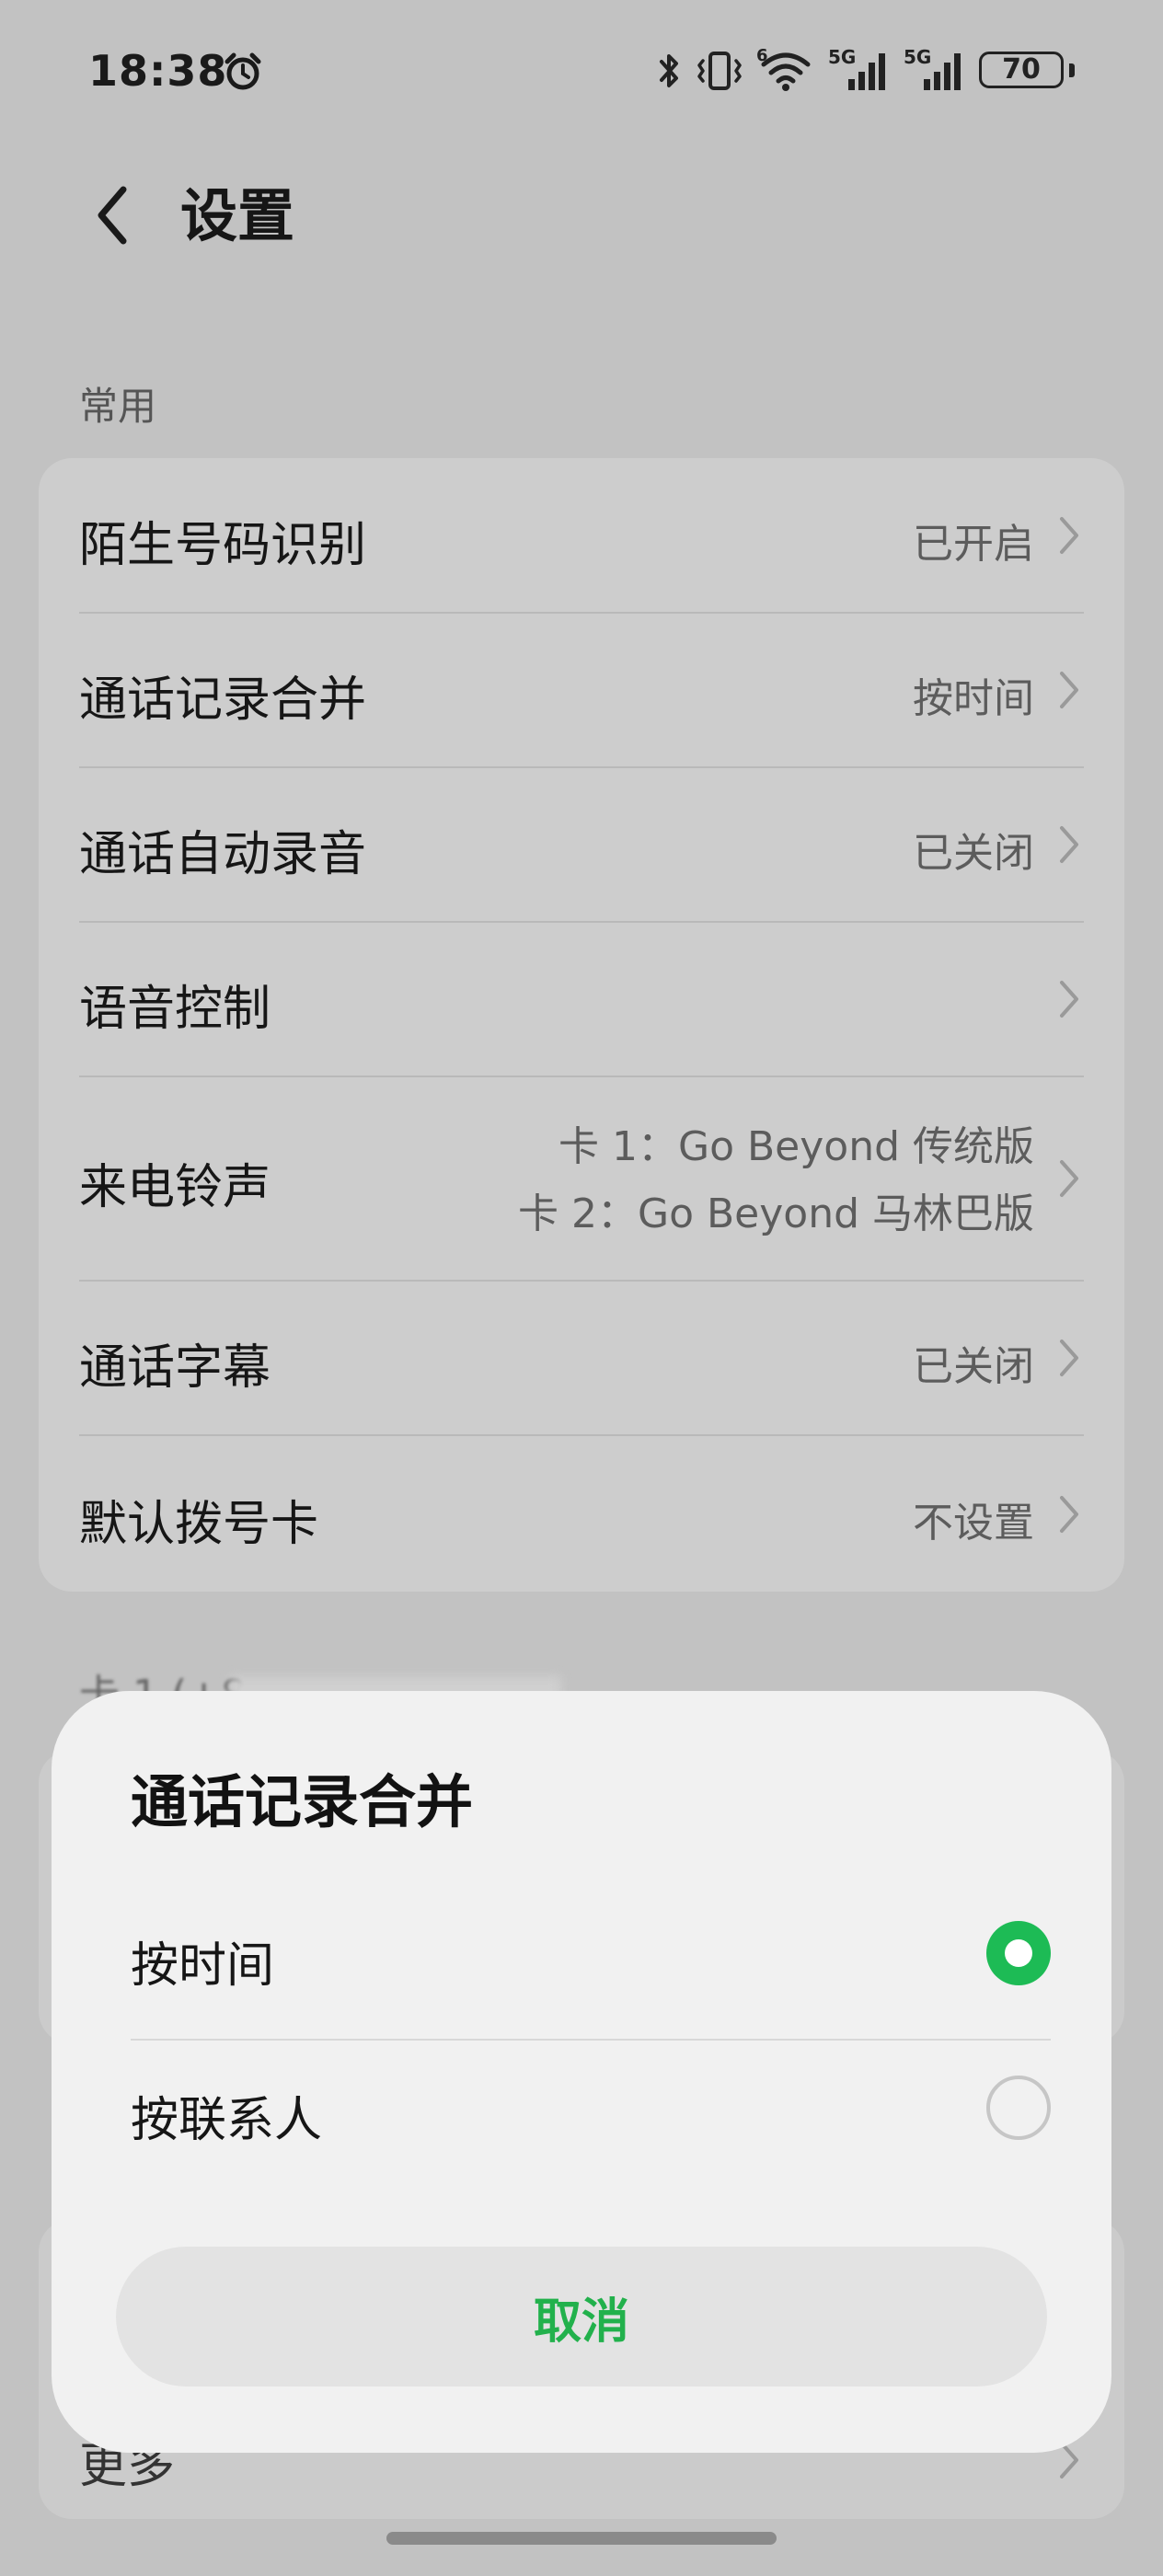 The height and width of the screenshot is (2576, 1163). What do you see at coordinates (223, 700) in the screenshot?
I see `row-label: 通话记录合并` at bounding box center [223, 700].